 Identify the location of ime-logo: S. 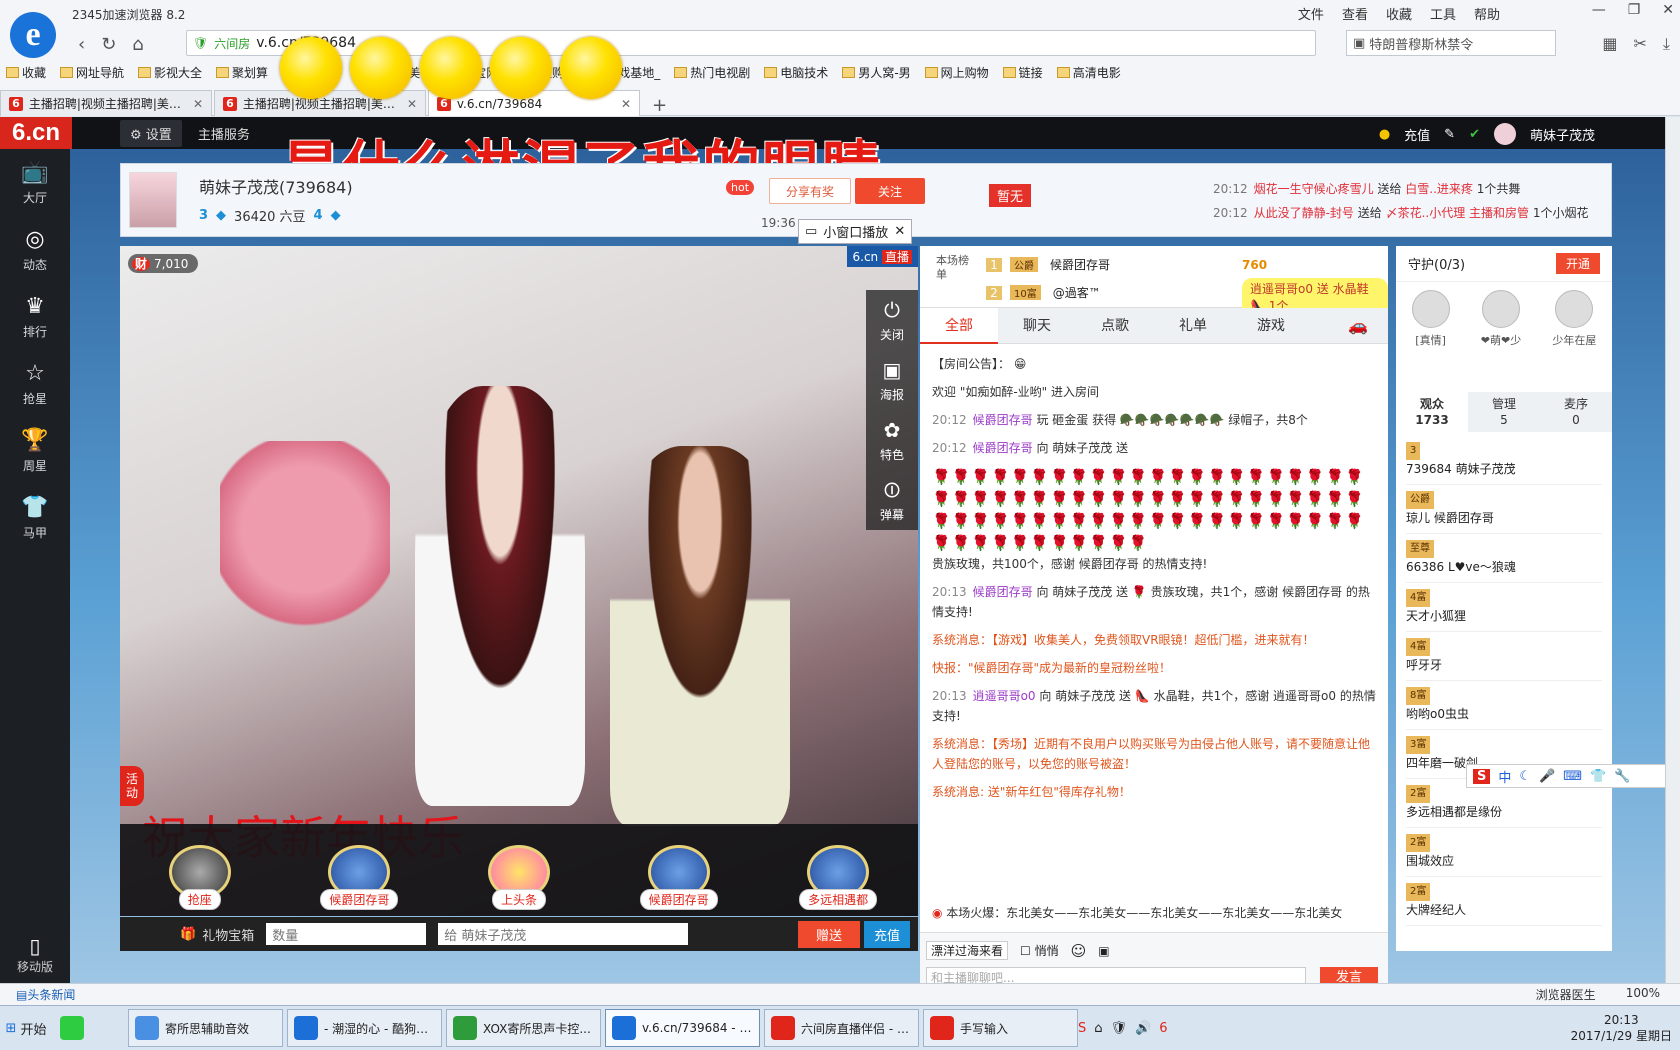
(1482, 776).